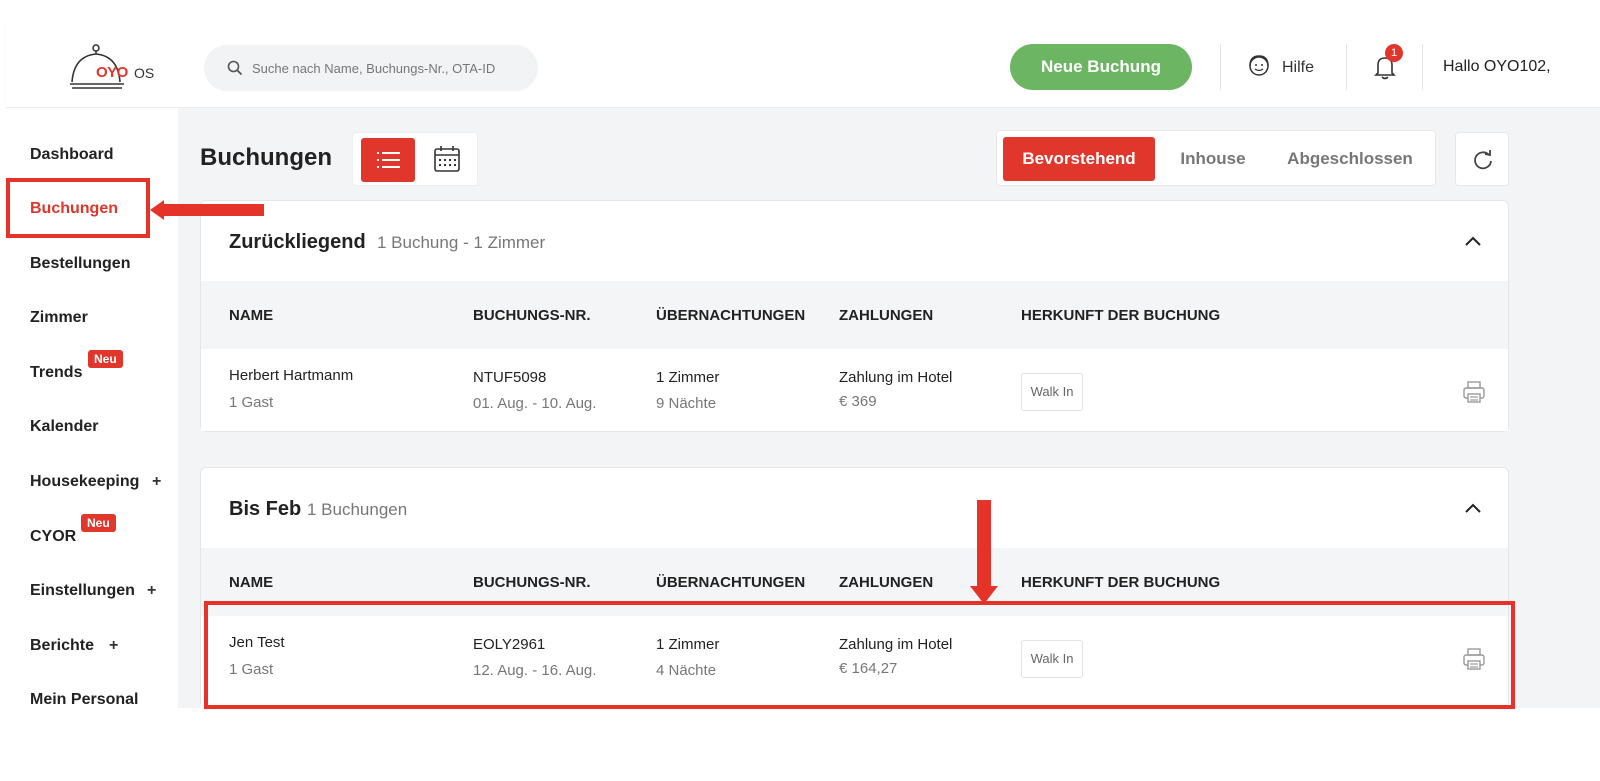 Image resolution: width=1600 pixels, height=781 pixels. I want to click on search-input, so click(391, 68).